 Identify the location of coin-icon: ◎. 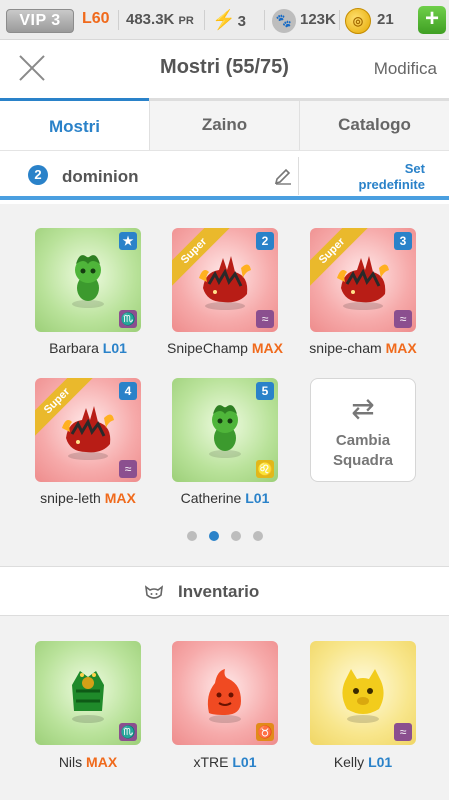
(358, 21).